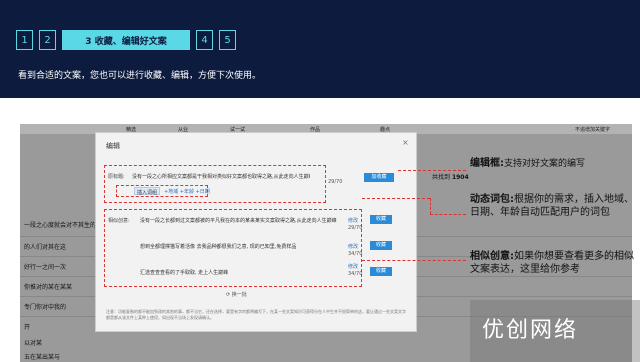  Describe the element at coordinates (441, 177) in the screenshot. I see `result-count-label: 共找到` at that location.